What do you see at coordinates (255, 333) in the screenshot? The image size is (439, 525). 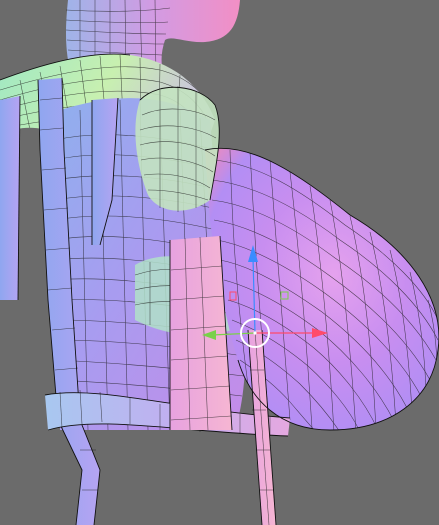 I see `selected-vertex` at bounding box center [255, 333].